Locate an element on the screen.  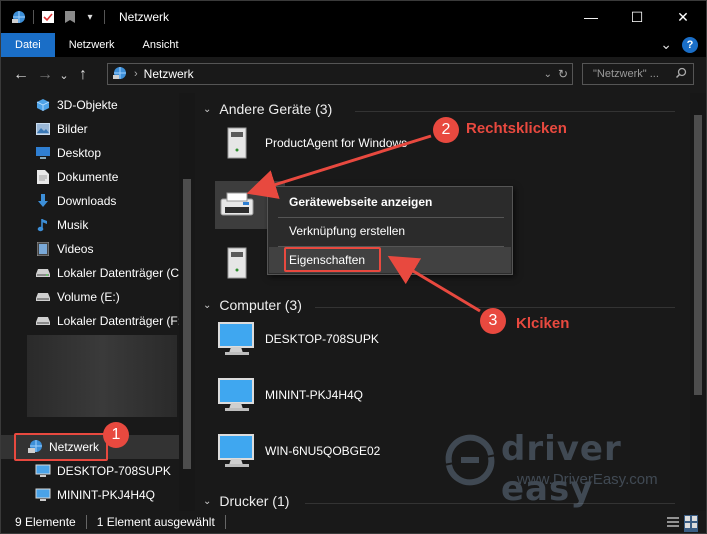
watermark: driver easy www.DriverEasy.com is located at coordinates (568, 469).